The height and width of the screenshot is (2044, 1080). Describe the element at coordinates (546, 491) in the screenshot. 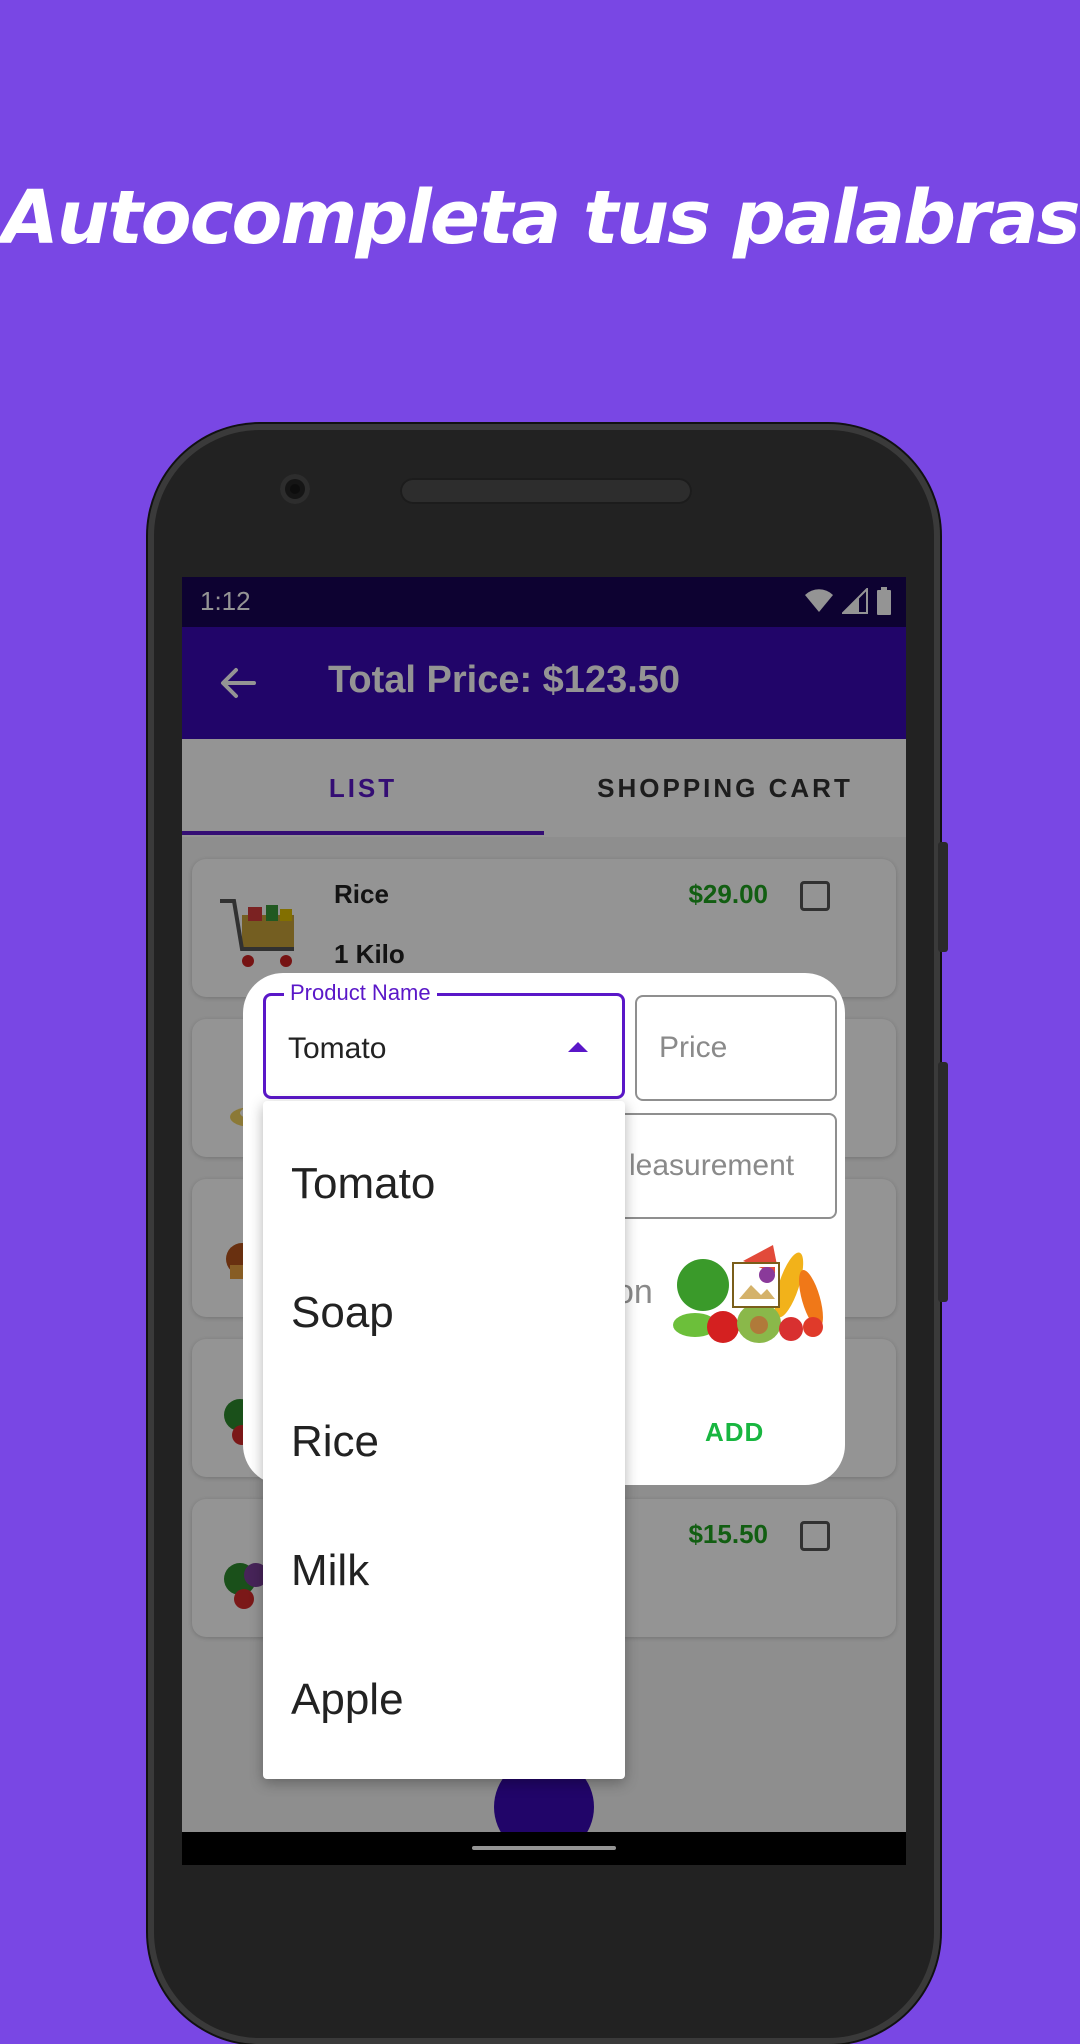

I see `earpiece-speaker` at that location.